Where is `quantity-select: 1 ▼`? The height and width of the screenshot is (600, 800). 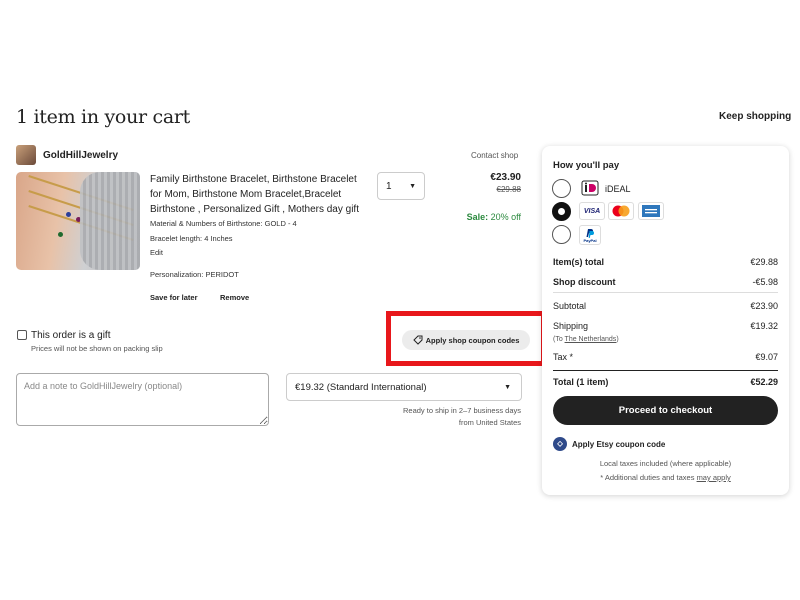
quantity-select: 1 ▼ is located at coordinates (401, 186).